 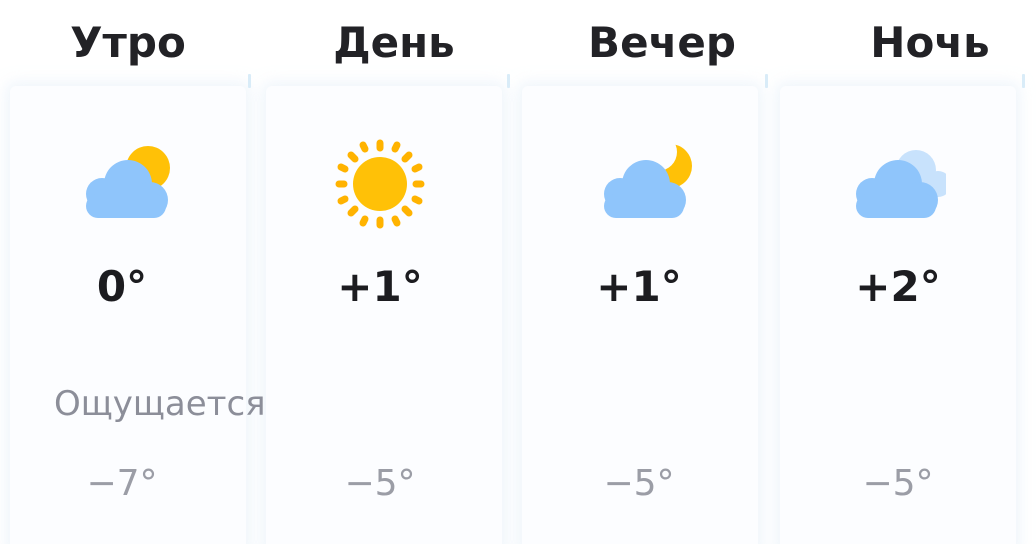 I want to click on temperature-night: +2°, so click(x=898, y=286).